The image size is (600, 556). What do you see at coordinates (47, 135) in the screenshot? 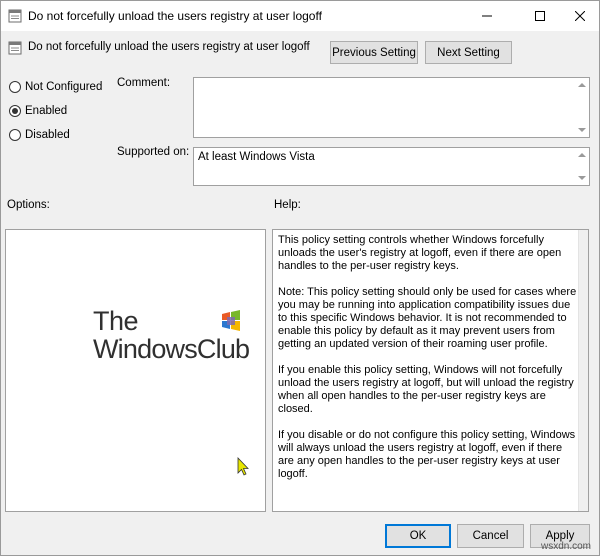
I see `radio-label: Disabled` at bounding box center [47, 135].